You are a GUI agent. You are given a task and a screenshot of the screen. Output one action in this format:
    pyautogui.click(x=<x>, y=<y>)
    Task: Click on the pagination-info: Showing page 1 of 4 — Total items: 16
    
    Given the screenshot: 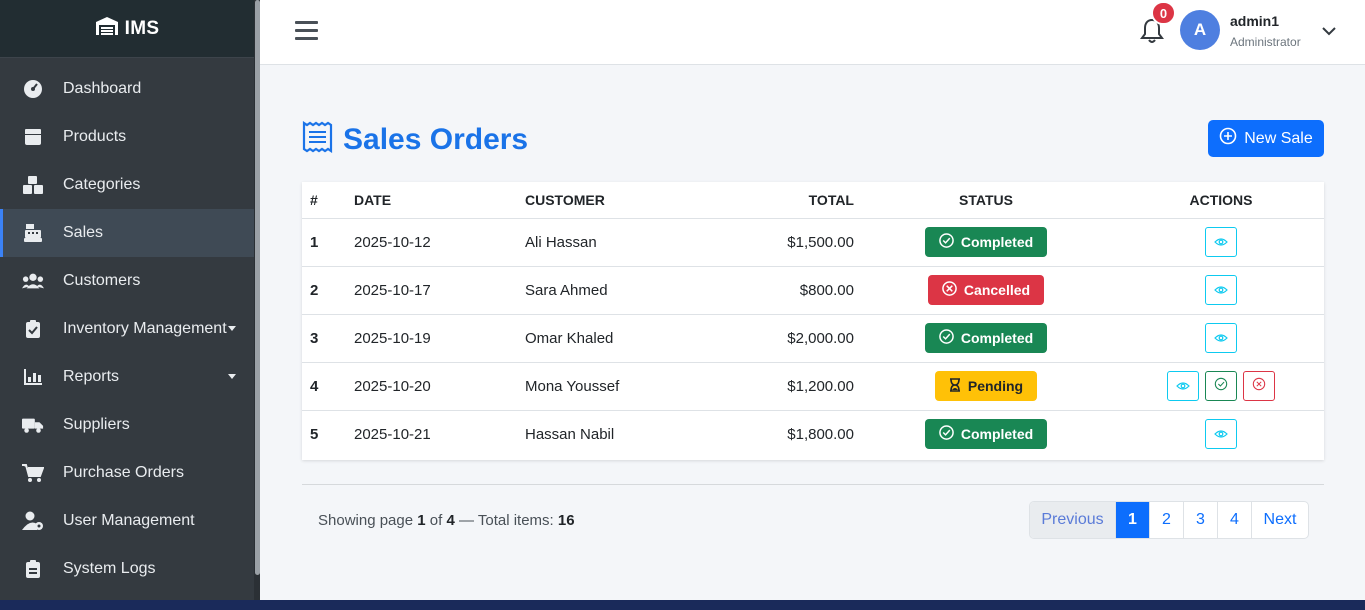 What is the action you would take?
    pyautogui.click(x=446, y=520)
    